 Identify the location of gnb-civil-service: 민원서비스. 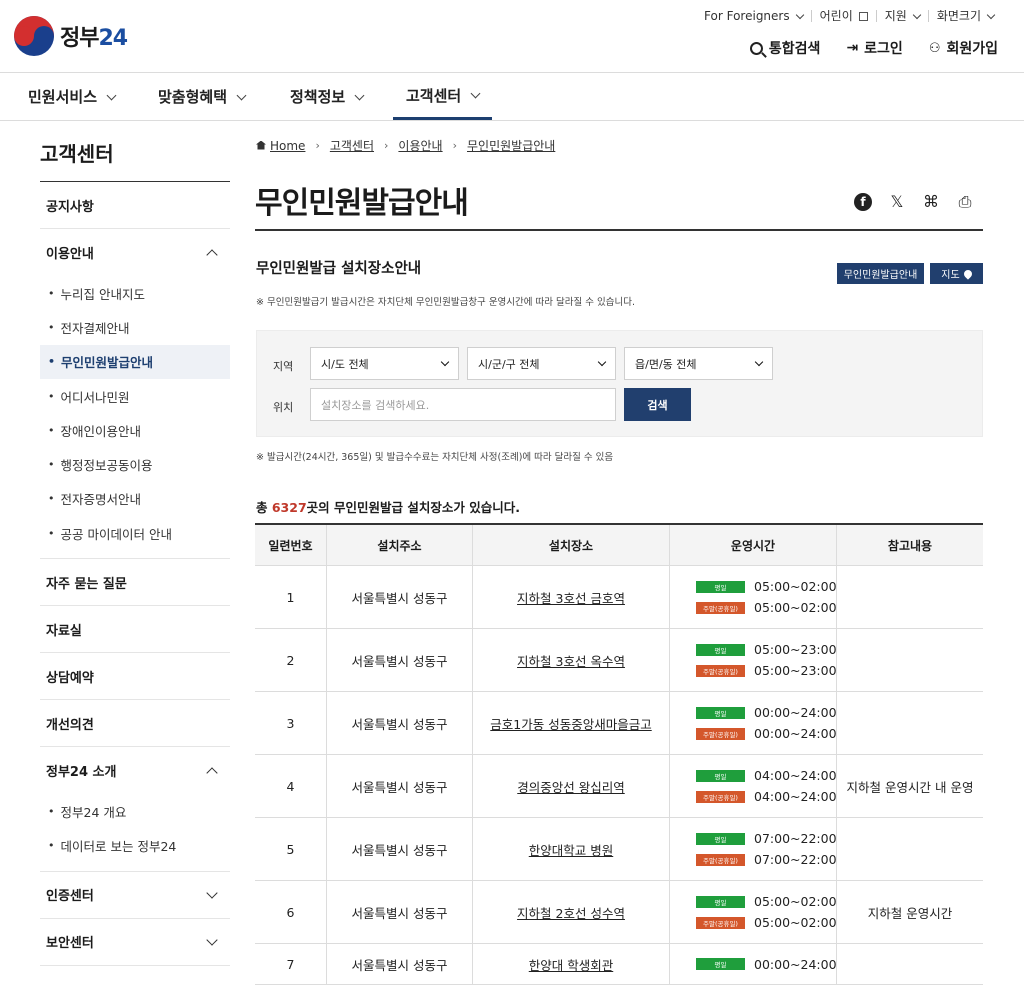
(72, 96).